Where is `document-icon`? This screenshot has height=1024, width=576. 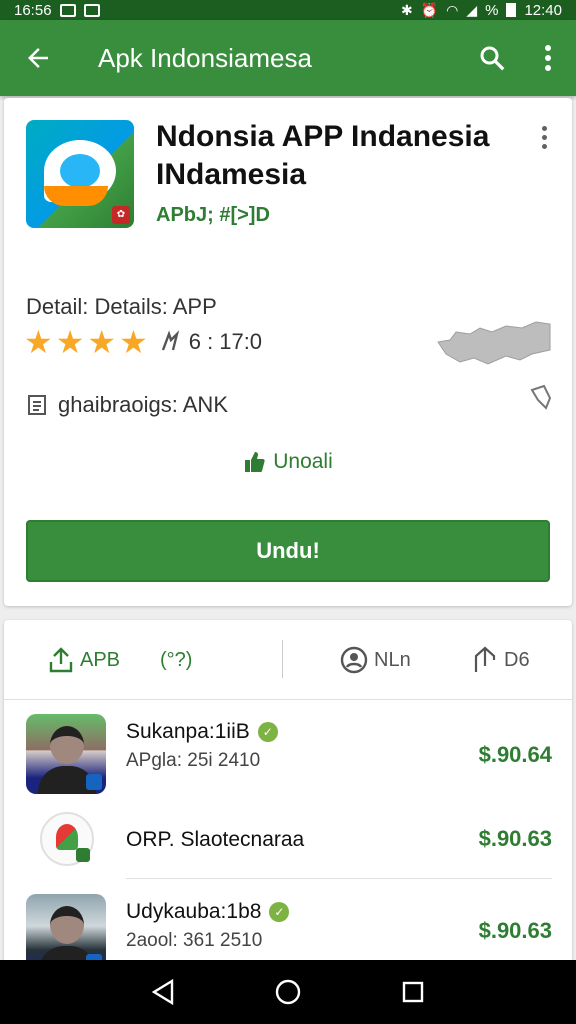
document-icon is located at coordinates (37, 405).